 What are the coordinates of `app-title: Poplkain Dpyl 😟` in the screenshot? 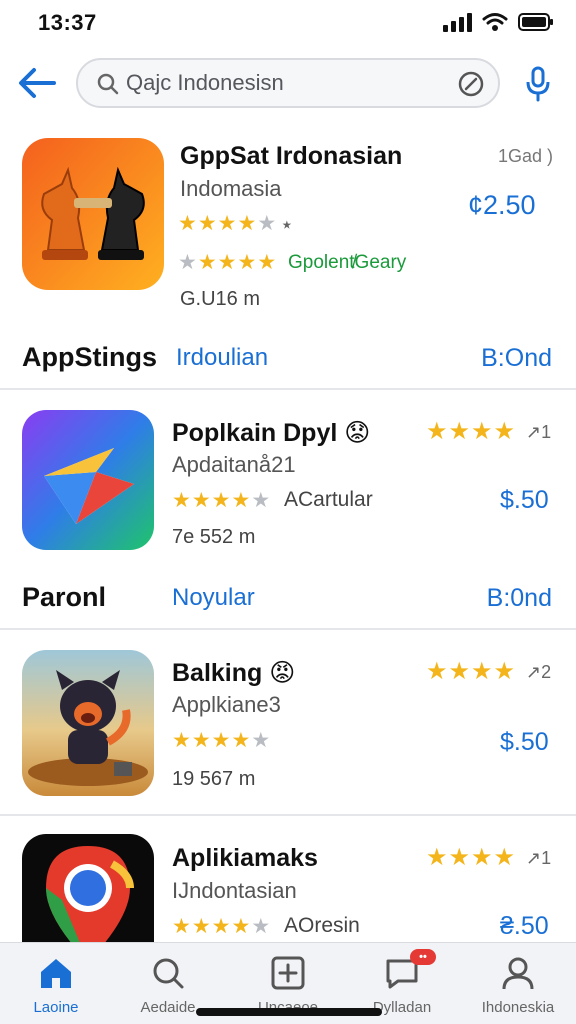 It's located at (271, 433).